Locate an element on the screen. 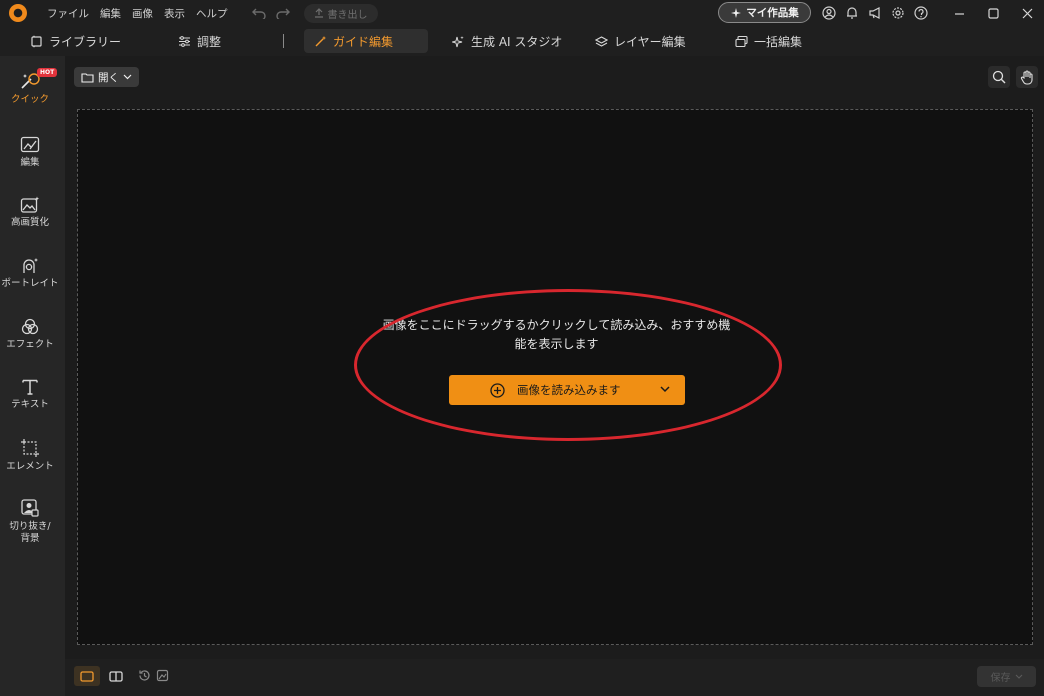 Image resolution: width=1044 pixels, height=696 pixels. tab-ai-studio: 生成 AI スタジオ is located at coordinates (507, 41).